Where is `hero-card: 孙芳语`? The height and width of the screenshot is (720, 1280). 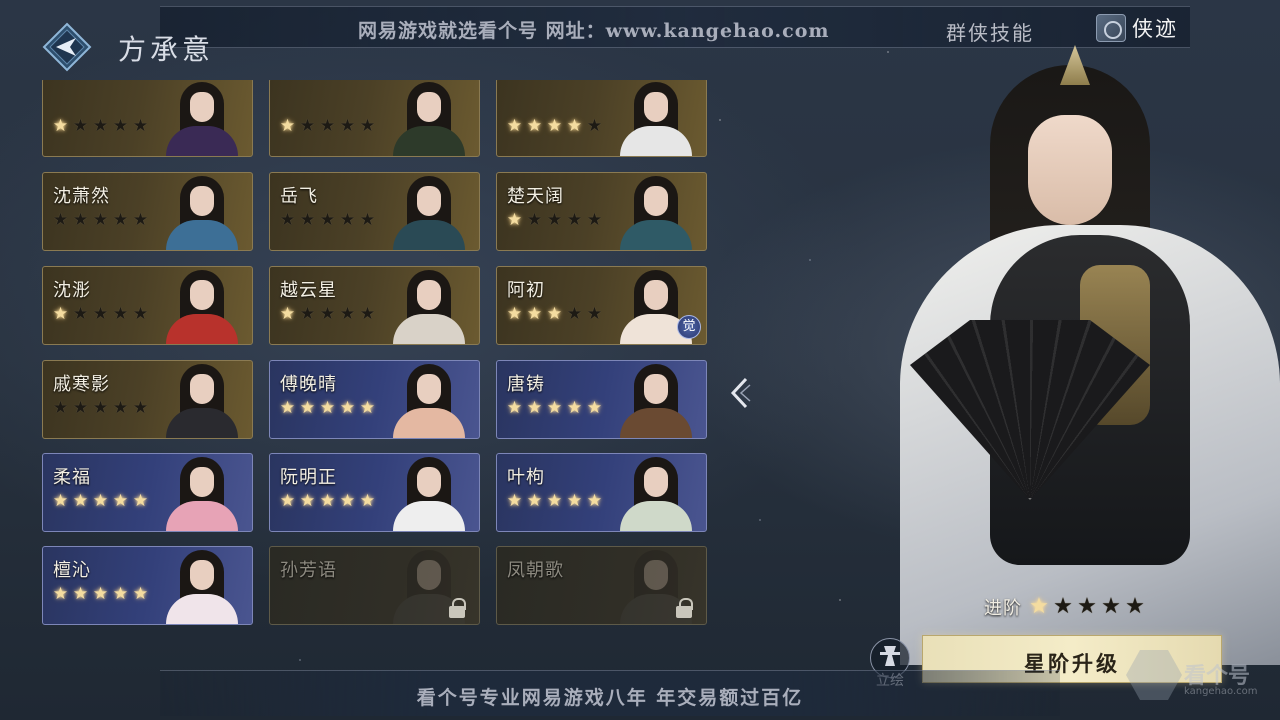
hero-card: 孙芳语 is located at coordinates (374, 585).